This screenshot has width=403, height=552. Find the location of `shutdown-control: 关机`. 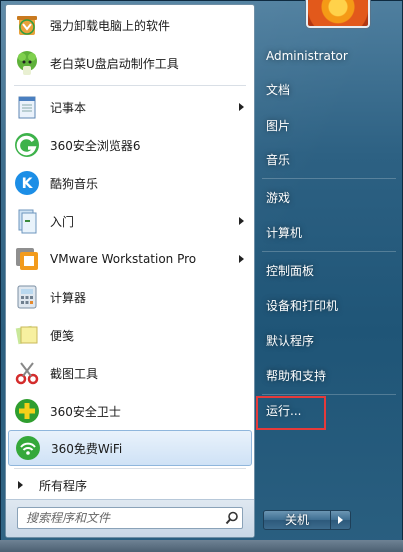

shutdown-control: 关机 is located at coordinates (308, 520).